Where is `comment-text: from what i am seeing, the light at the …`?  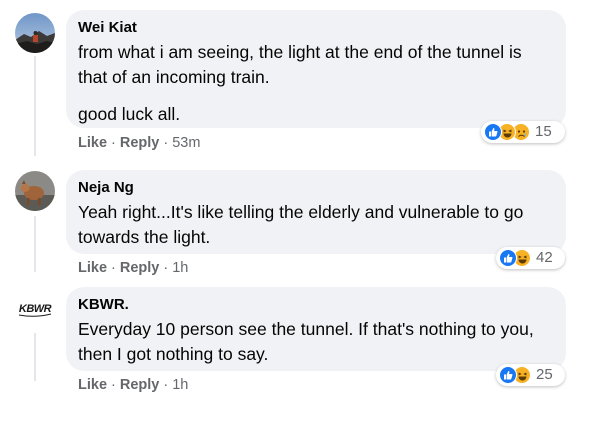
comment-text: from what i am seeing, the light at the … is located at coordinates (300, 64).